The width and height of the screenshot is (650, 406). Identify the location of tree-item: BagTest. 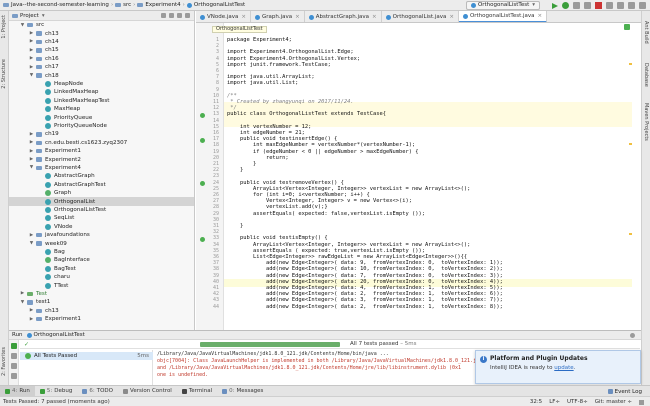
(101, 269).